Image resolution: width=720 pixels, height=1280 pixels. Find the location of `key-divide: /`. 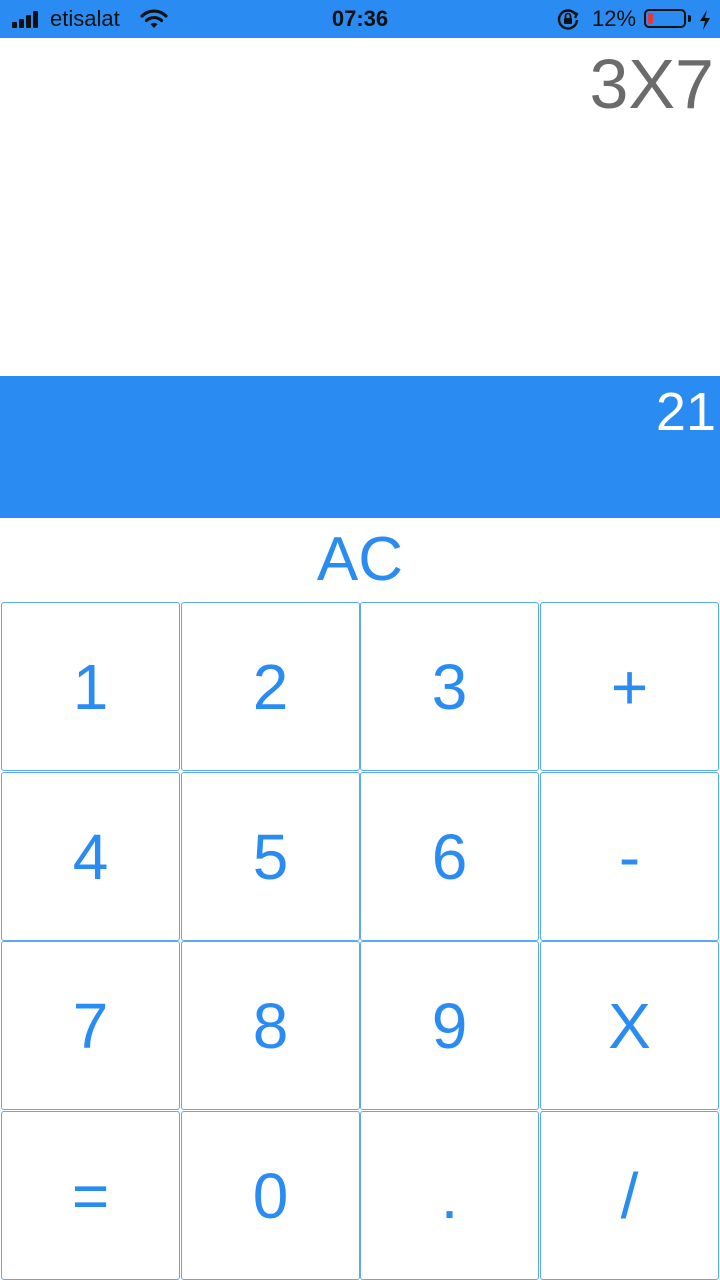

key-divide: / is located at coordinates (629, 1195).